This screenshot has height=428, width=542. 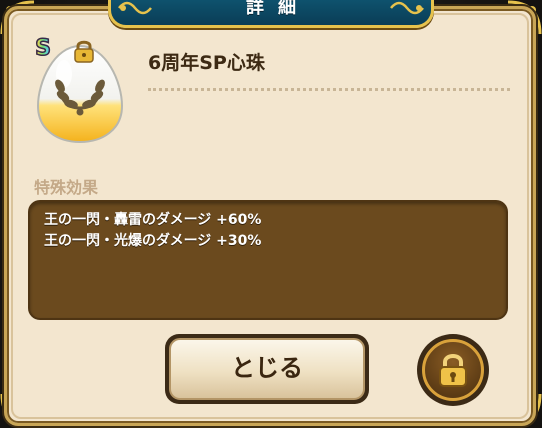 I want to click on special-effects-label: 特殊効果, so click(x=66, y=187).